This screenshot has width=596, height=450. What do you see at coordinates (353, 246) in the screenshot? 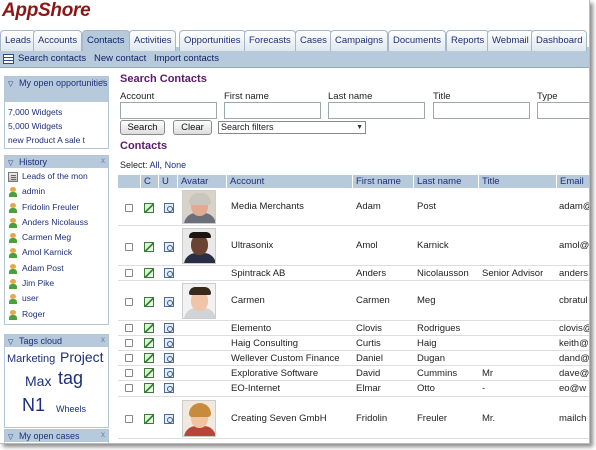
I see `table-row: Ultrasonix Amol Karnick amol@` at bounding box center [353, 246].